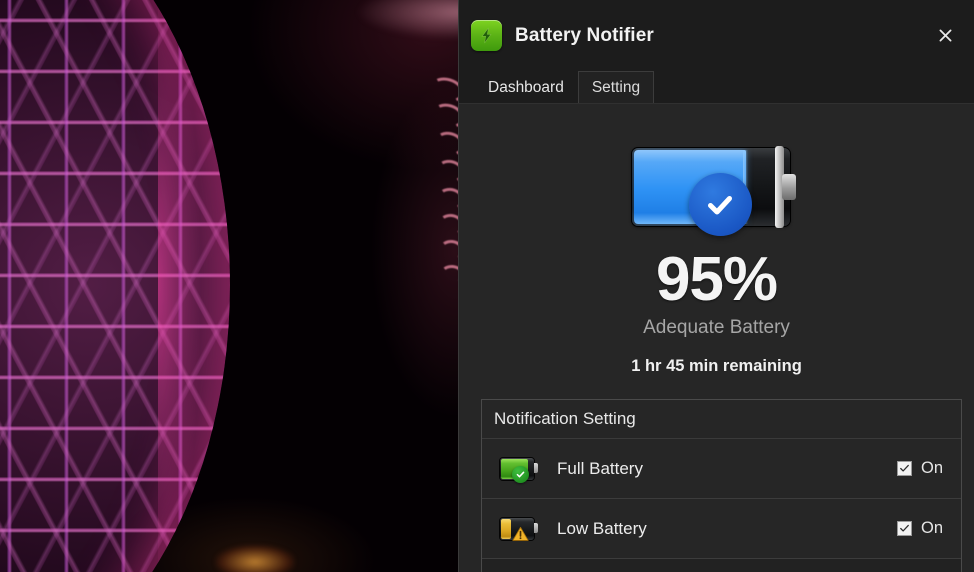 The image size is (974, 572). I want to click on tab-dashboard: Dashboard, so click(526, 87).